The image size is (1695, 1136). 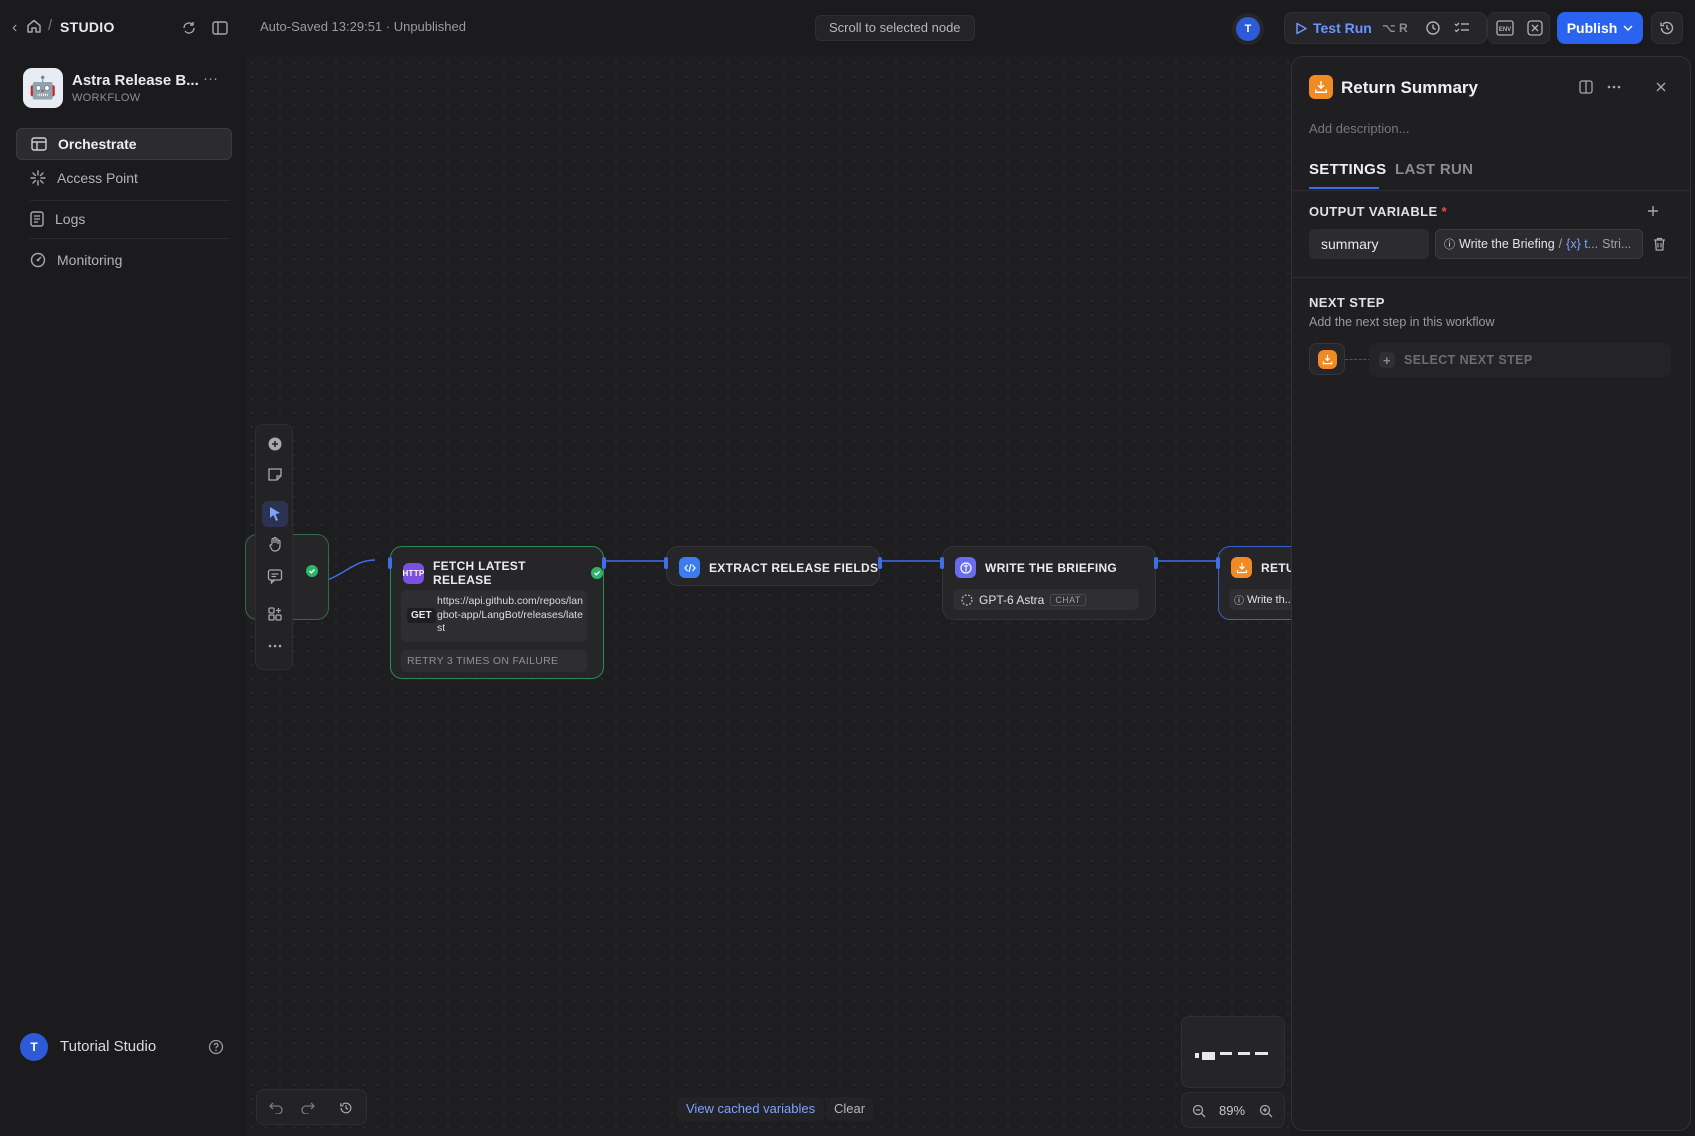 I want to click on checklist-icon, so click(x=1462, y=28).